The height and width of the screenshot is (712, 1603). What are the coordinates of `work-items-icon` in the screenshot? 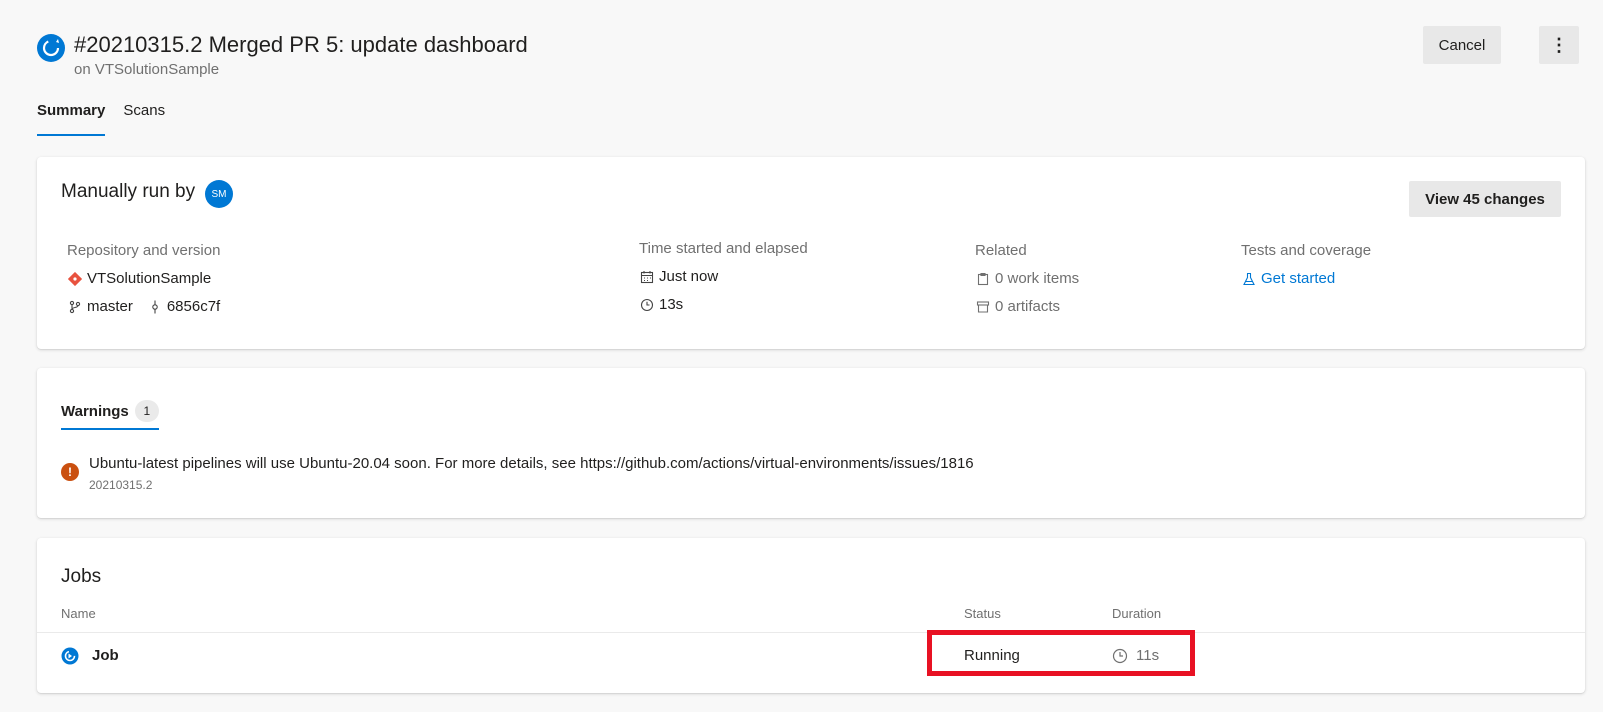 It's located at (983, 279).